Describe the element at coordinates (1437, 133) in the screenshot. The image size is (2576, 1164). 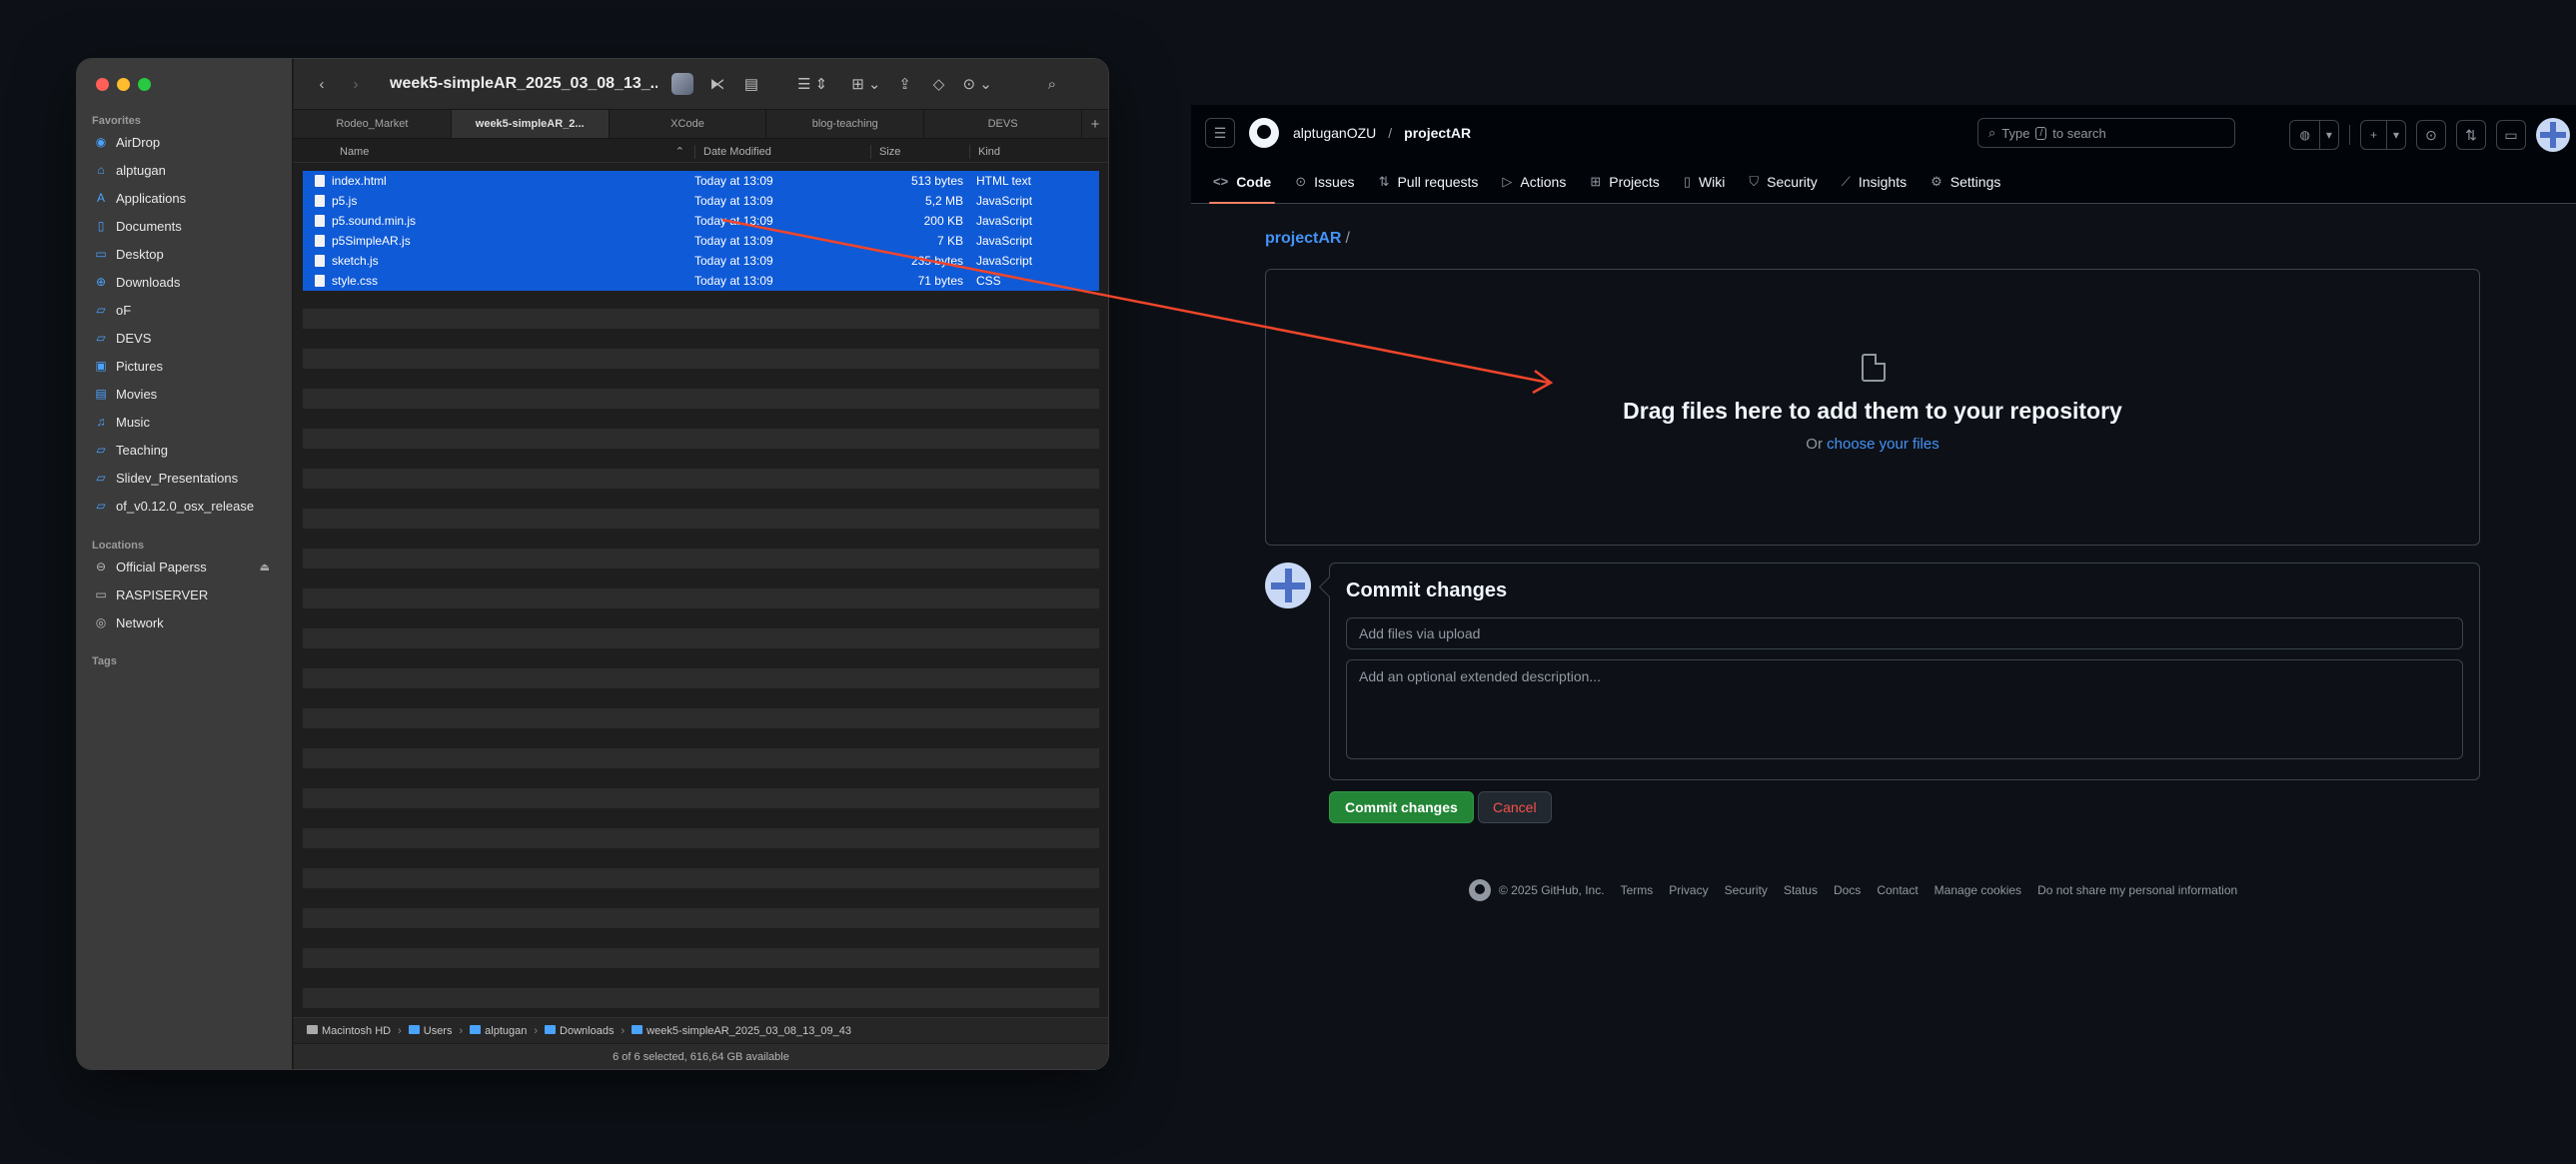
I see `repo-link: projectAR` at that location.